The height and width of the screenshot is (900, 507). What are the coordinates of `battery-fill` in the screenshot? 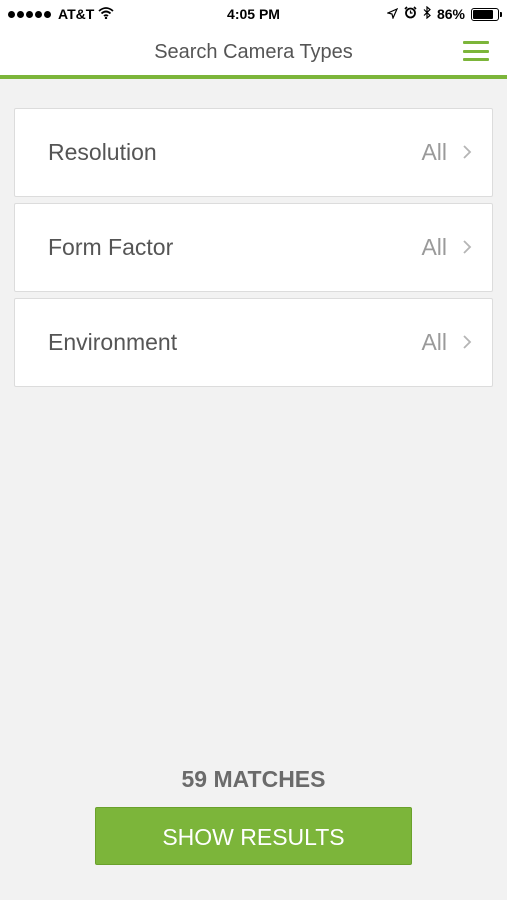 It's located at (483, 14).